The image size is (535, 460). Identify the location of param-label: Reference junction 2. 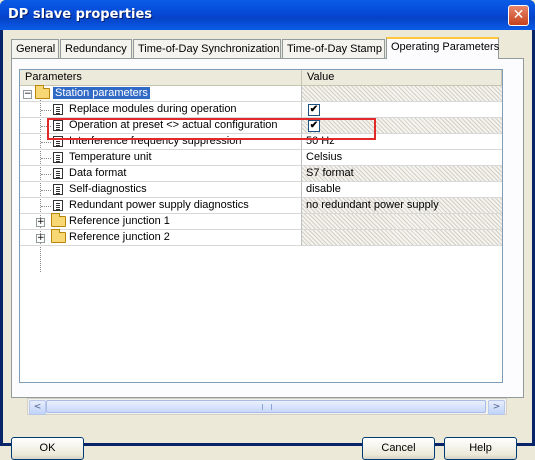
(119, 237).